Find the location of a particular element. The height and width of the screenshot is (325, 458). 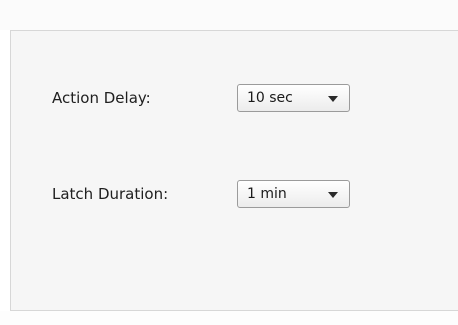

action-delay-label: Action Delay: is located at coordinates (101, 98).